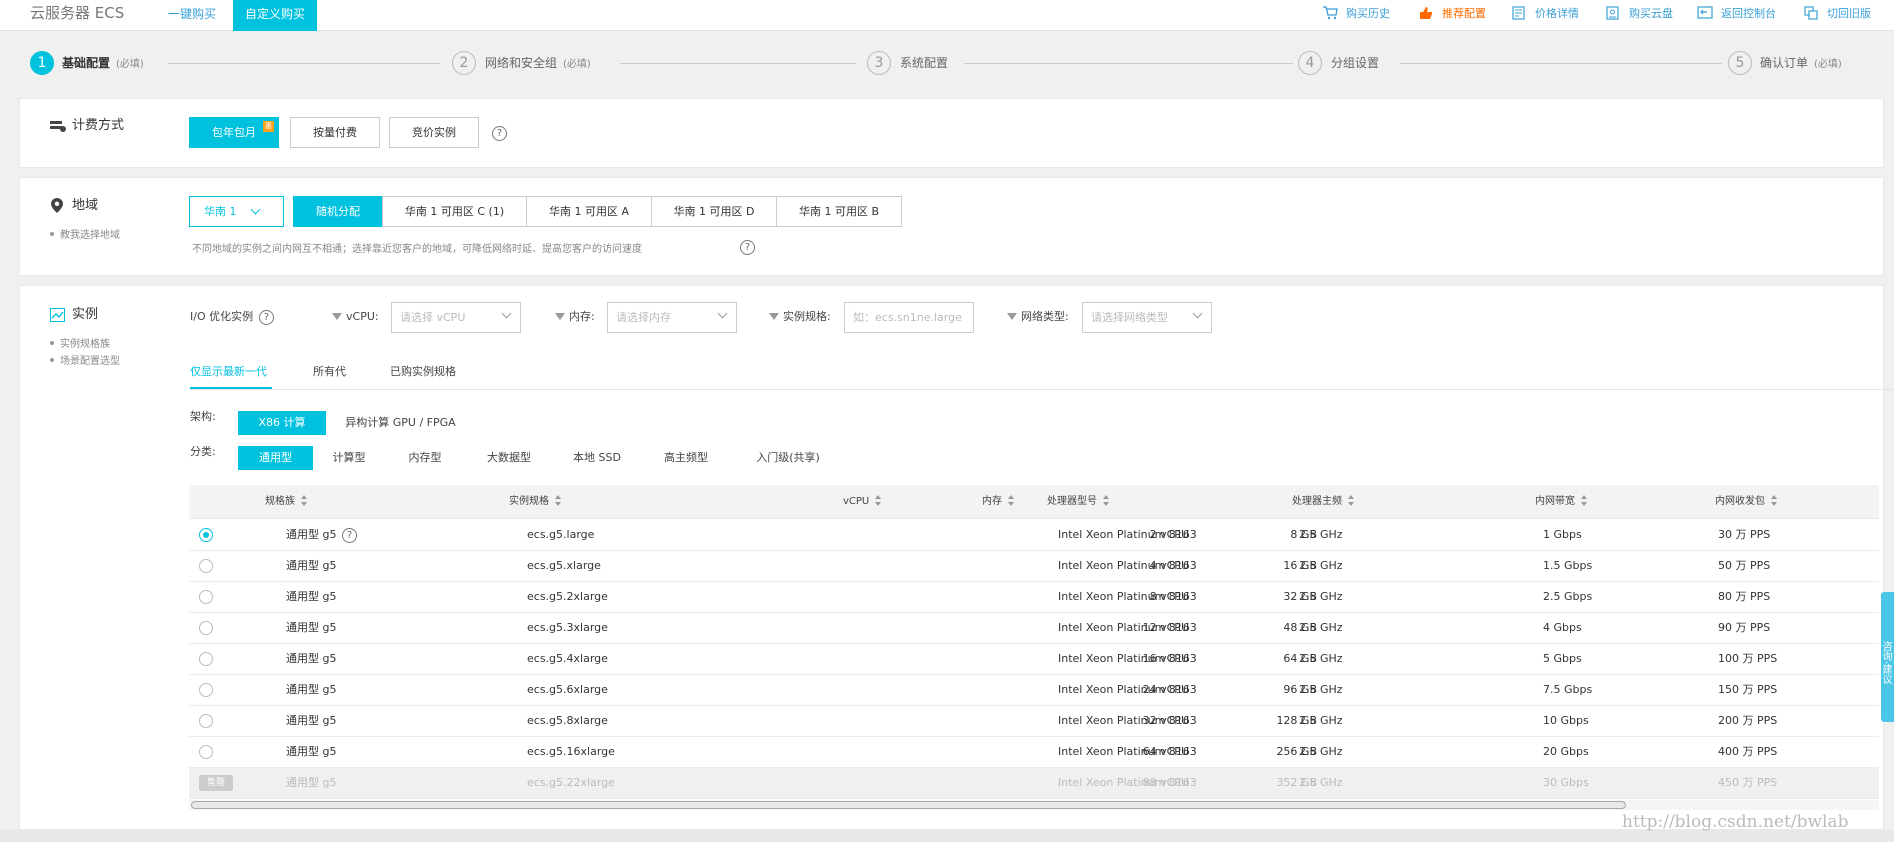 The width and height of the screenshot is (1894, 842). What do you see at coordinates (908, 805) in the screenshot?
I see `table-scrollbar-thumb` at bounding box center [908, 805].